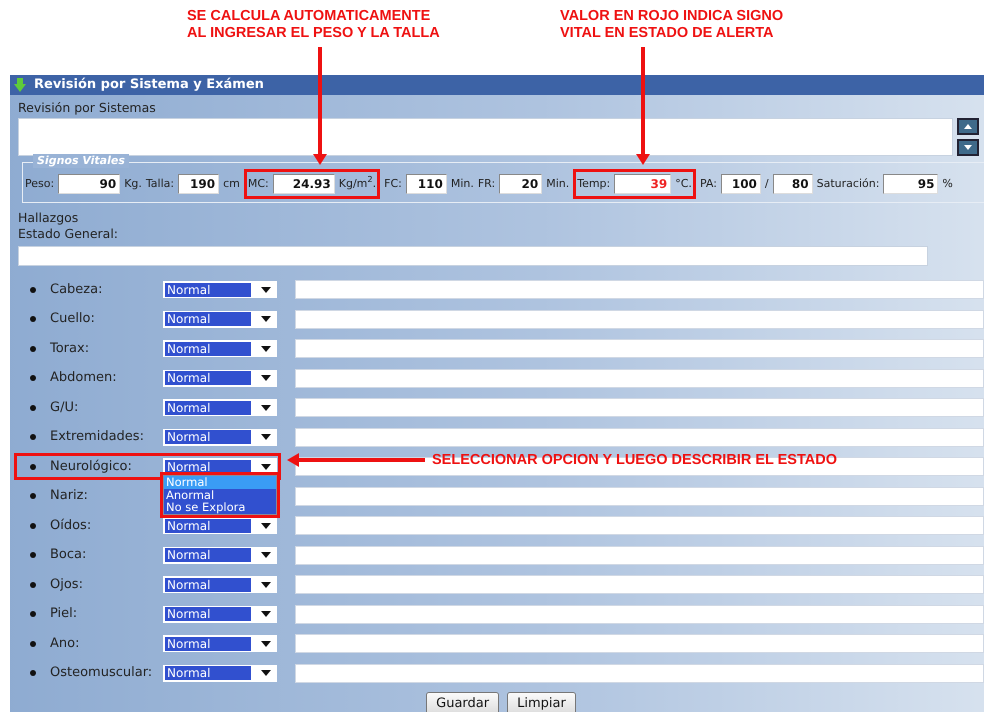 Image resolution: width=984 pixels, height=712 pixels. Describe the element at coordinates (102, 673) in the screenshot. I see `field-label: Osteomuscular:` at that location.